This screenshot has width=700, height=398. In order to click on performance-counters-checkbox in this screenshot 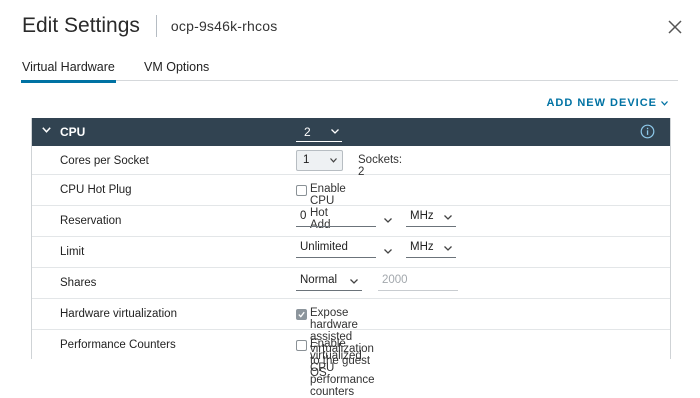, I will do `click(301, 345)`.